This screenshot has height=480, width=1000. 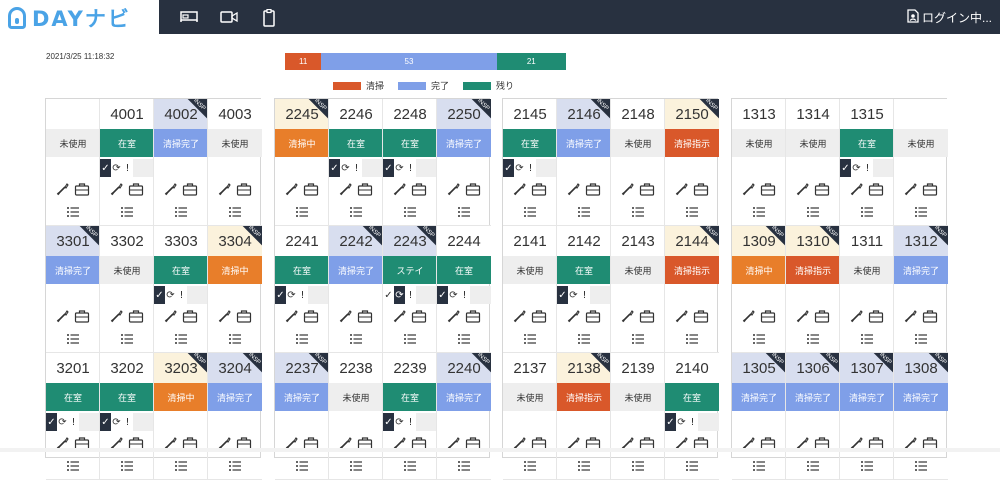 What do you see at coordinates (410, 162) in the screenshot?
I see `room-card: 2248 在室 ✓ ⟳!` at bounding box center [410, 162].